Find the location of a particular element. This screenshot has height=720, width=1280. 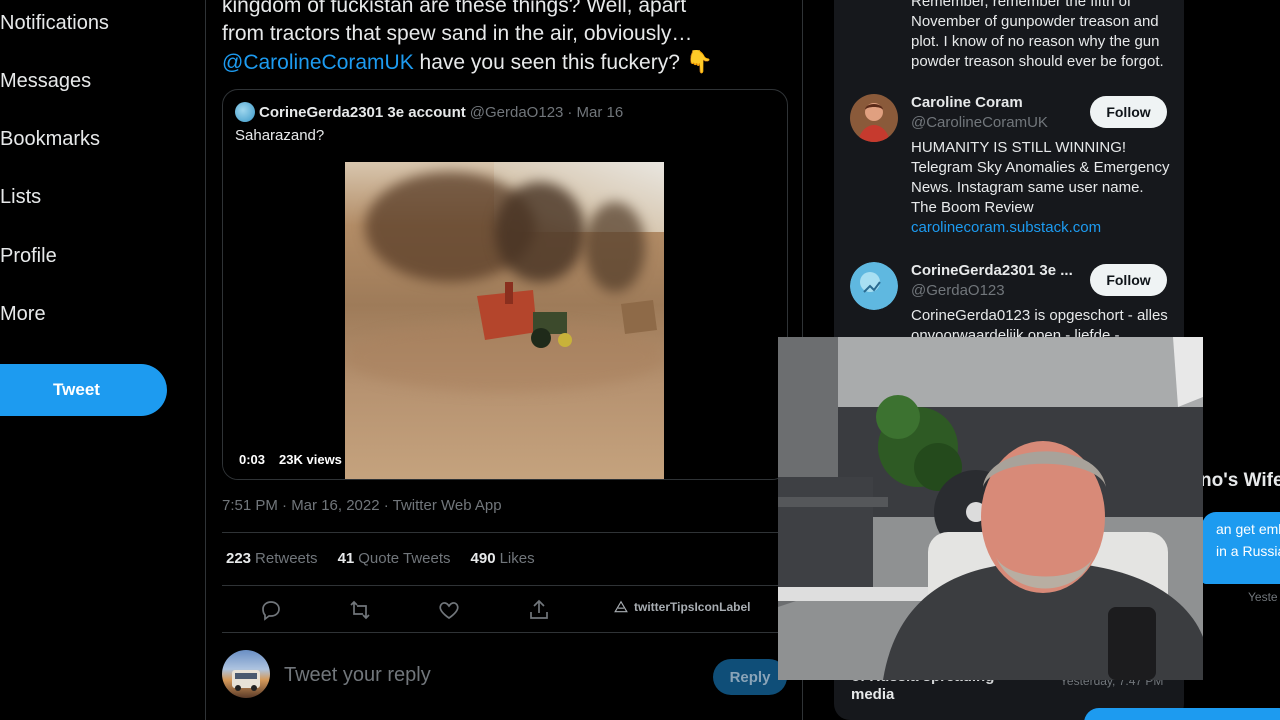

quoted-author-name: CorineGerda2301 3e account is located at coordinates (362, 112).